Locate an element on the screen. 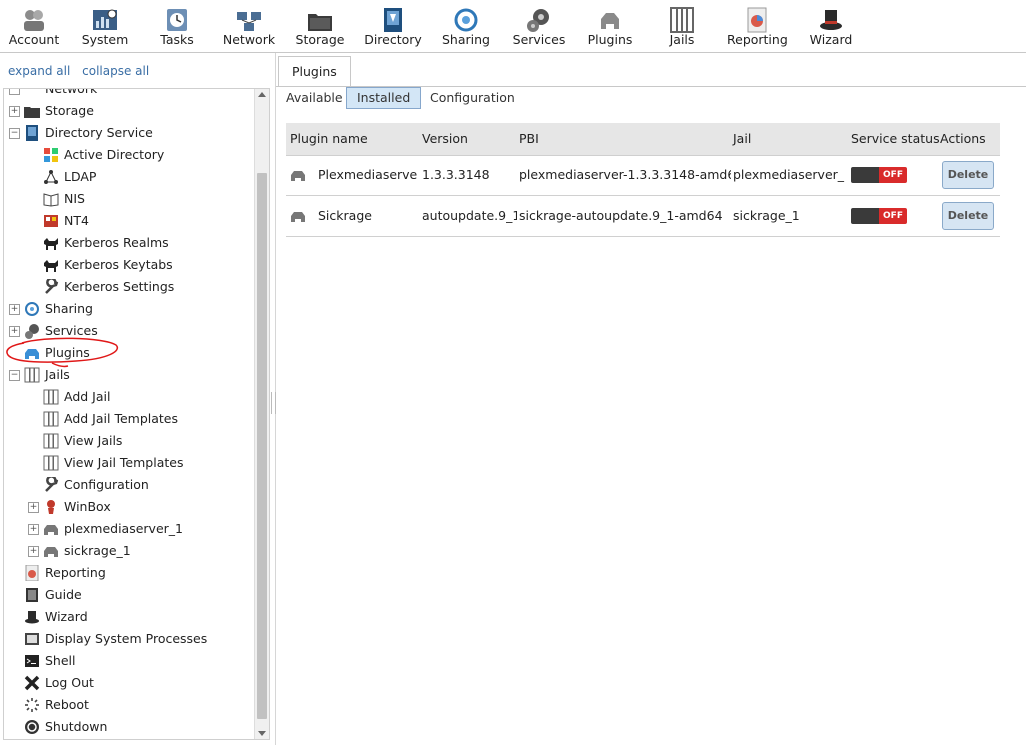 Image resolution: width=1026 pixels, height=745 pixels. toolbar-sharing-label: Sharing is located at coordinates (466, 39).